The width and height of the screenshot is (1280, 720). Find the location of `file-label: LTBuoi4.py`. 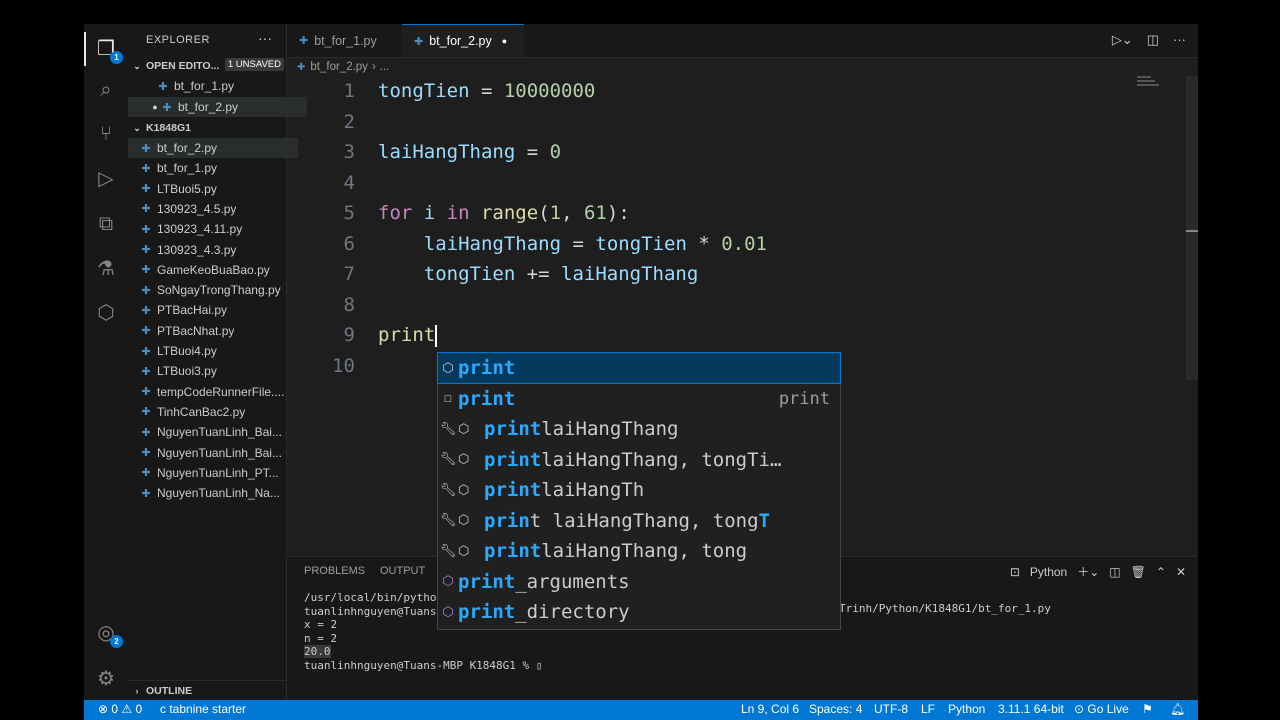

file-label: LTBuoi4.py is located at coordinates (187, 351).